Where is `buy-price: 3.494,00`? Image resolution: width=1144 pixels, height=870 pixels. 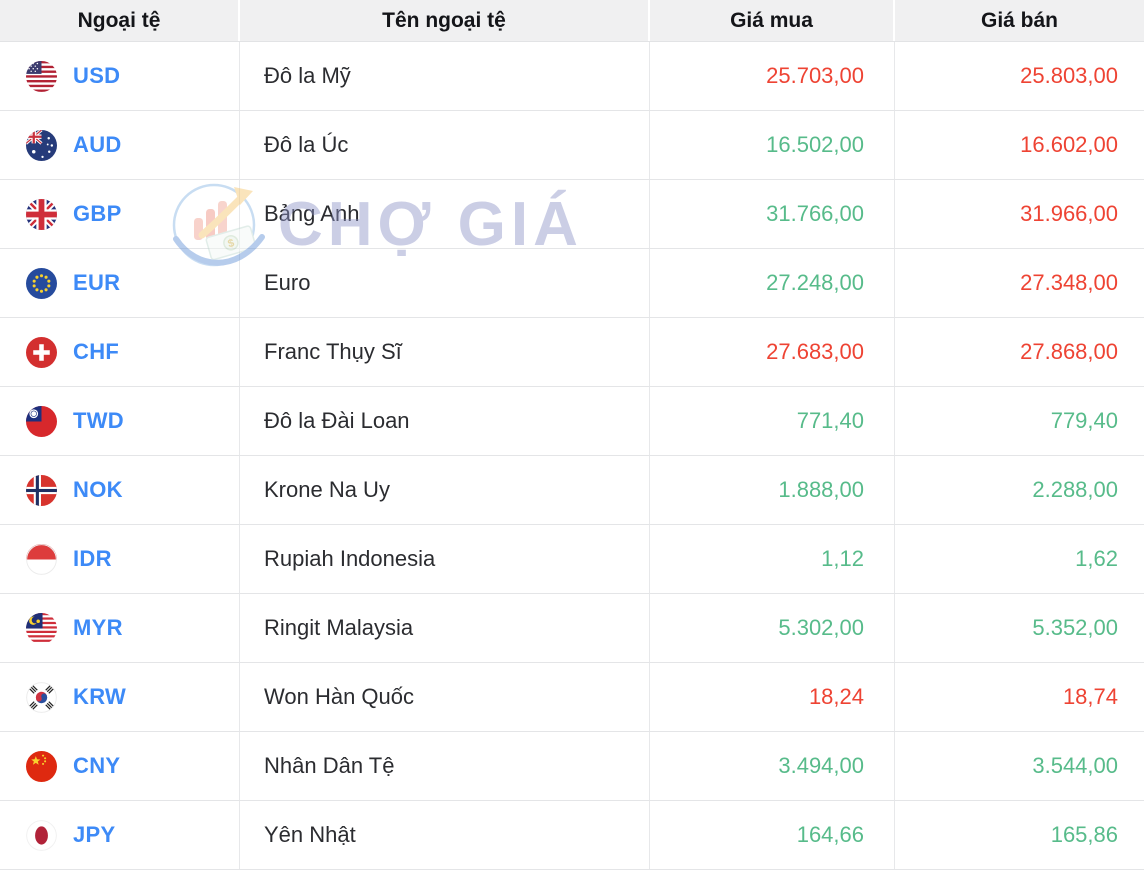
buy-price: 3.494,00 is located at coordinates (772, 766).